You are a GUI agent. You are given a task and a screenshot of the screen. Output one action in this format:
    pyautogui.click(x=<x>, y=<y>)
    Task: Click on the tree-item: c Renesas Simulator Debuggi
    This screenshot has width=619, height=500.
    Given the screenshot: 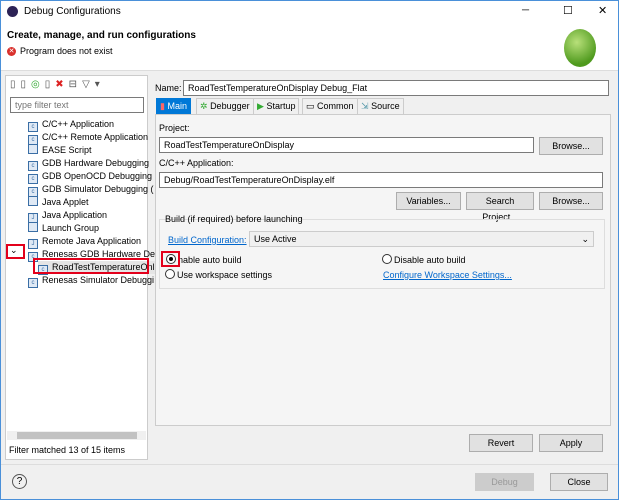 What is the action you would take?
    pyautogui.click(x=91, y=281)
    